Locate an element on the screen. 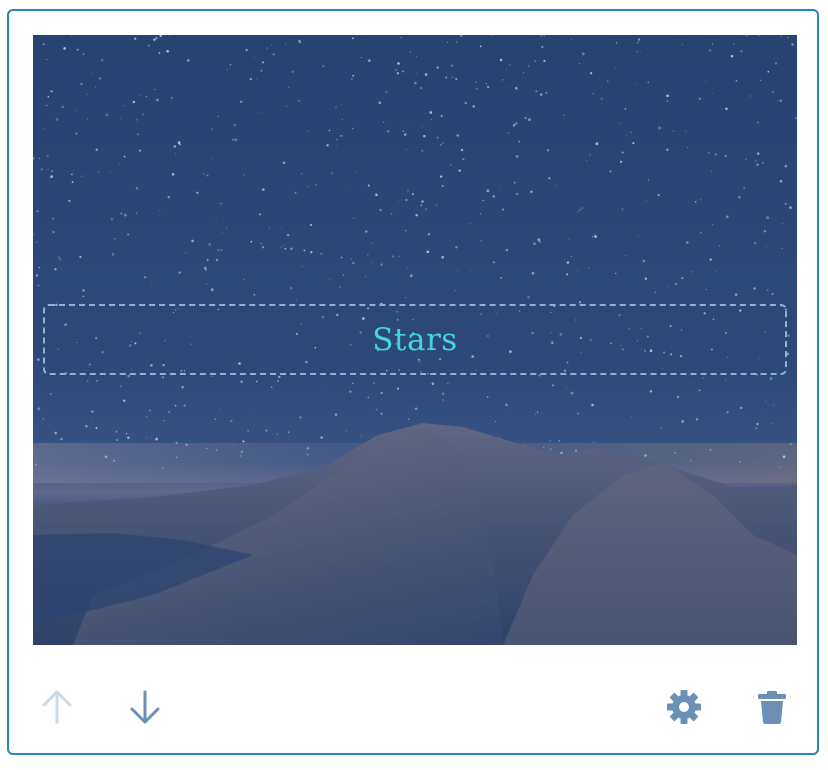  settings-button is located at coordinates (684, 707).